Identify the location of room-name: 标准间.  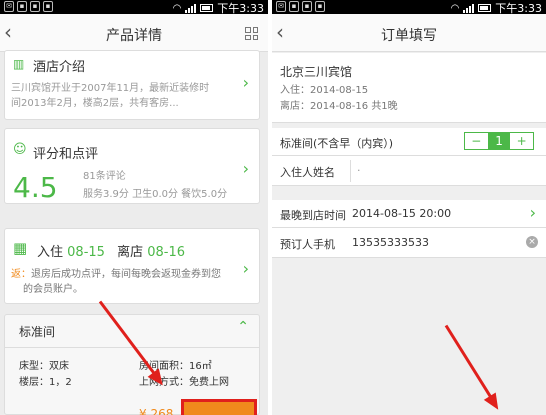
(37, 332).